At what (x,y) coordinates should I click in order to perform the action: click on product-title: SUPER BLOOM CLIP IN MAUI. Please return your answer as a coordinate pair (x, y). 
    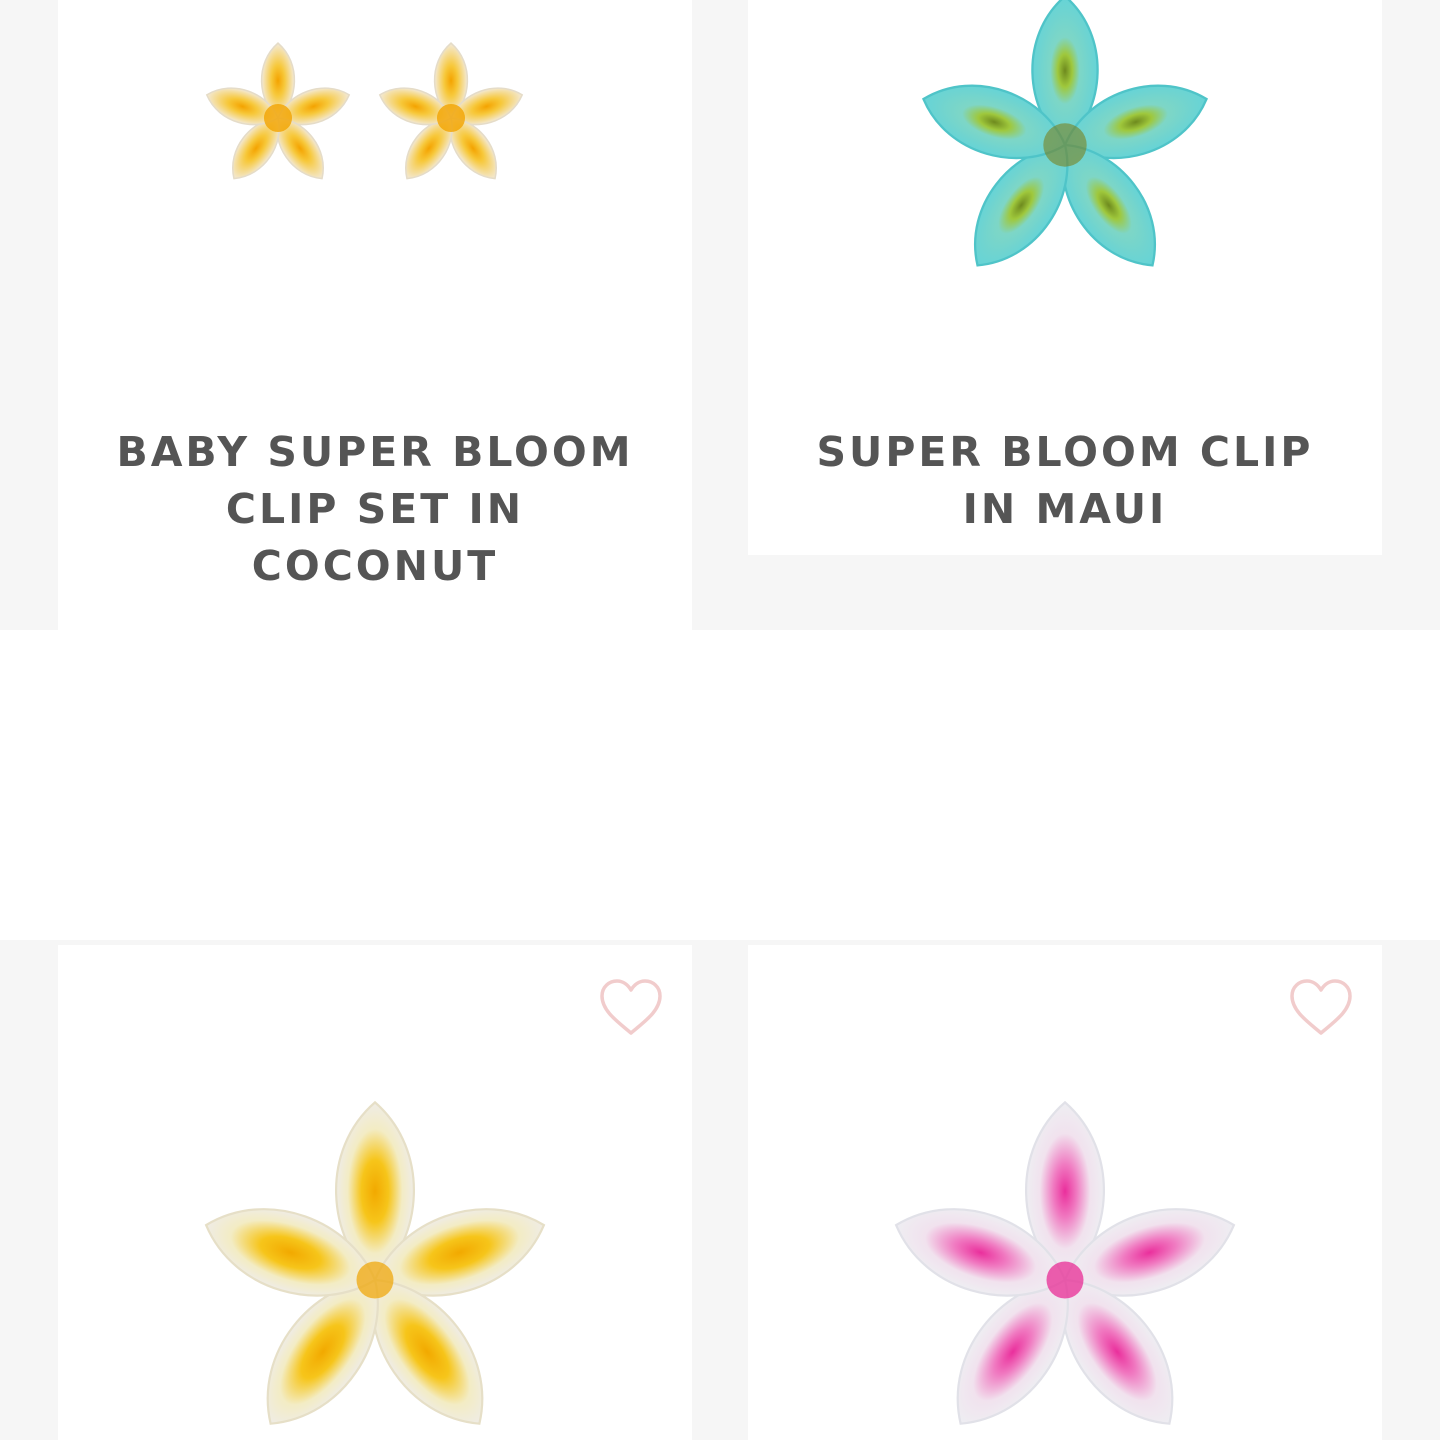
    Looking at the image, I should click on (1065, 481).